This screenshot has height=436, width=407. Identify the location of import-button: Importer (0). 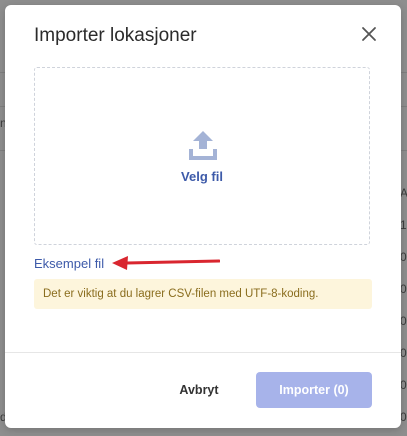
(314, 390).